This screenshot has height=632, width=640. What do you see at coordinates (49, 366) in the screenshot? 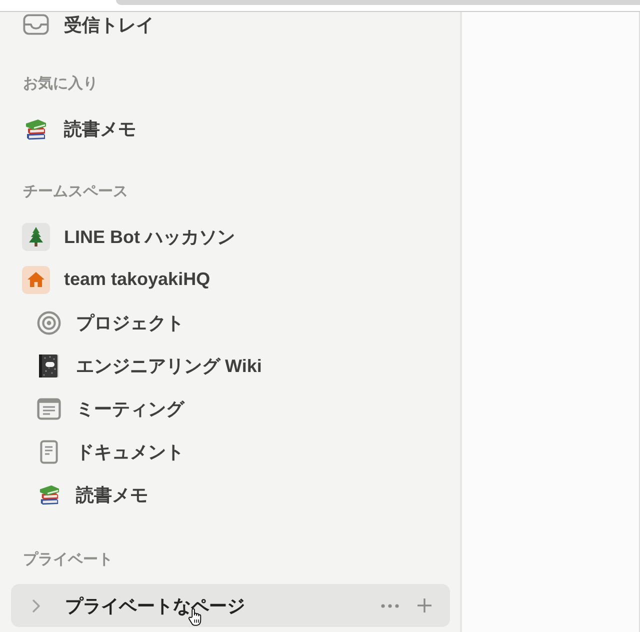
I see `notebook-icon` at bounding box center [49, 366].